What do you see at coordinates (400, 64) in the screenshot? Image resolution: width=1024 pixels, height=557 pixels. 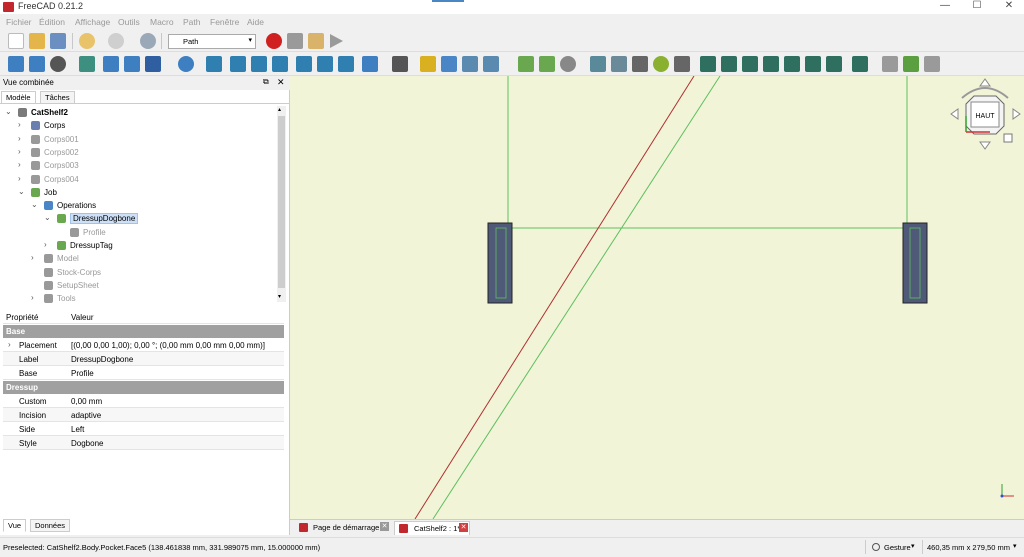 I see `whats-this-icon` at bounding box center [400, 64].